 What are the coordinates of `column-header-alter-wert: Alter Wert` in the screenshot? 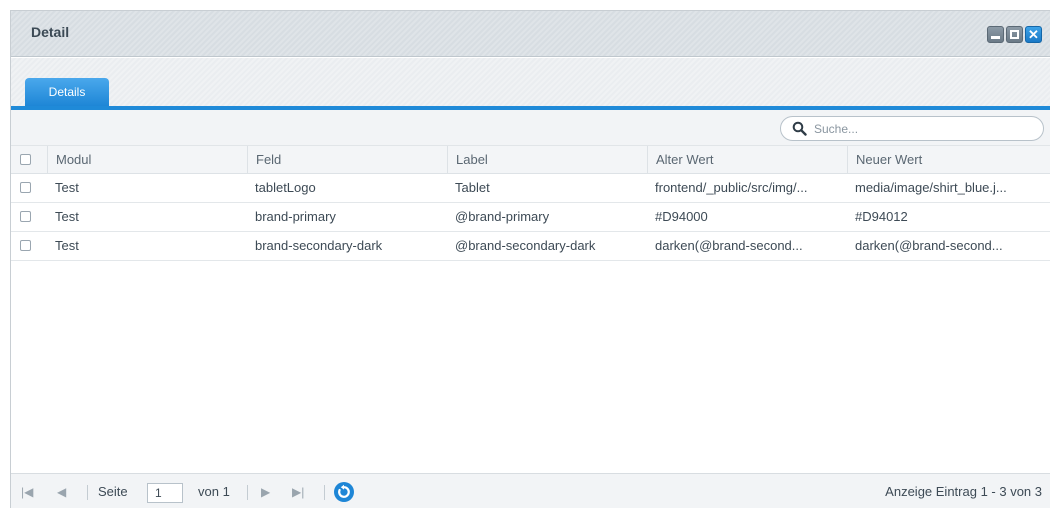 It's located at (747, 159).